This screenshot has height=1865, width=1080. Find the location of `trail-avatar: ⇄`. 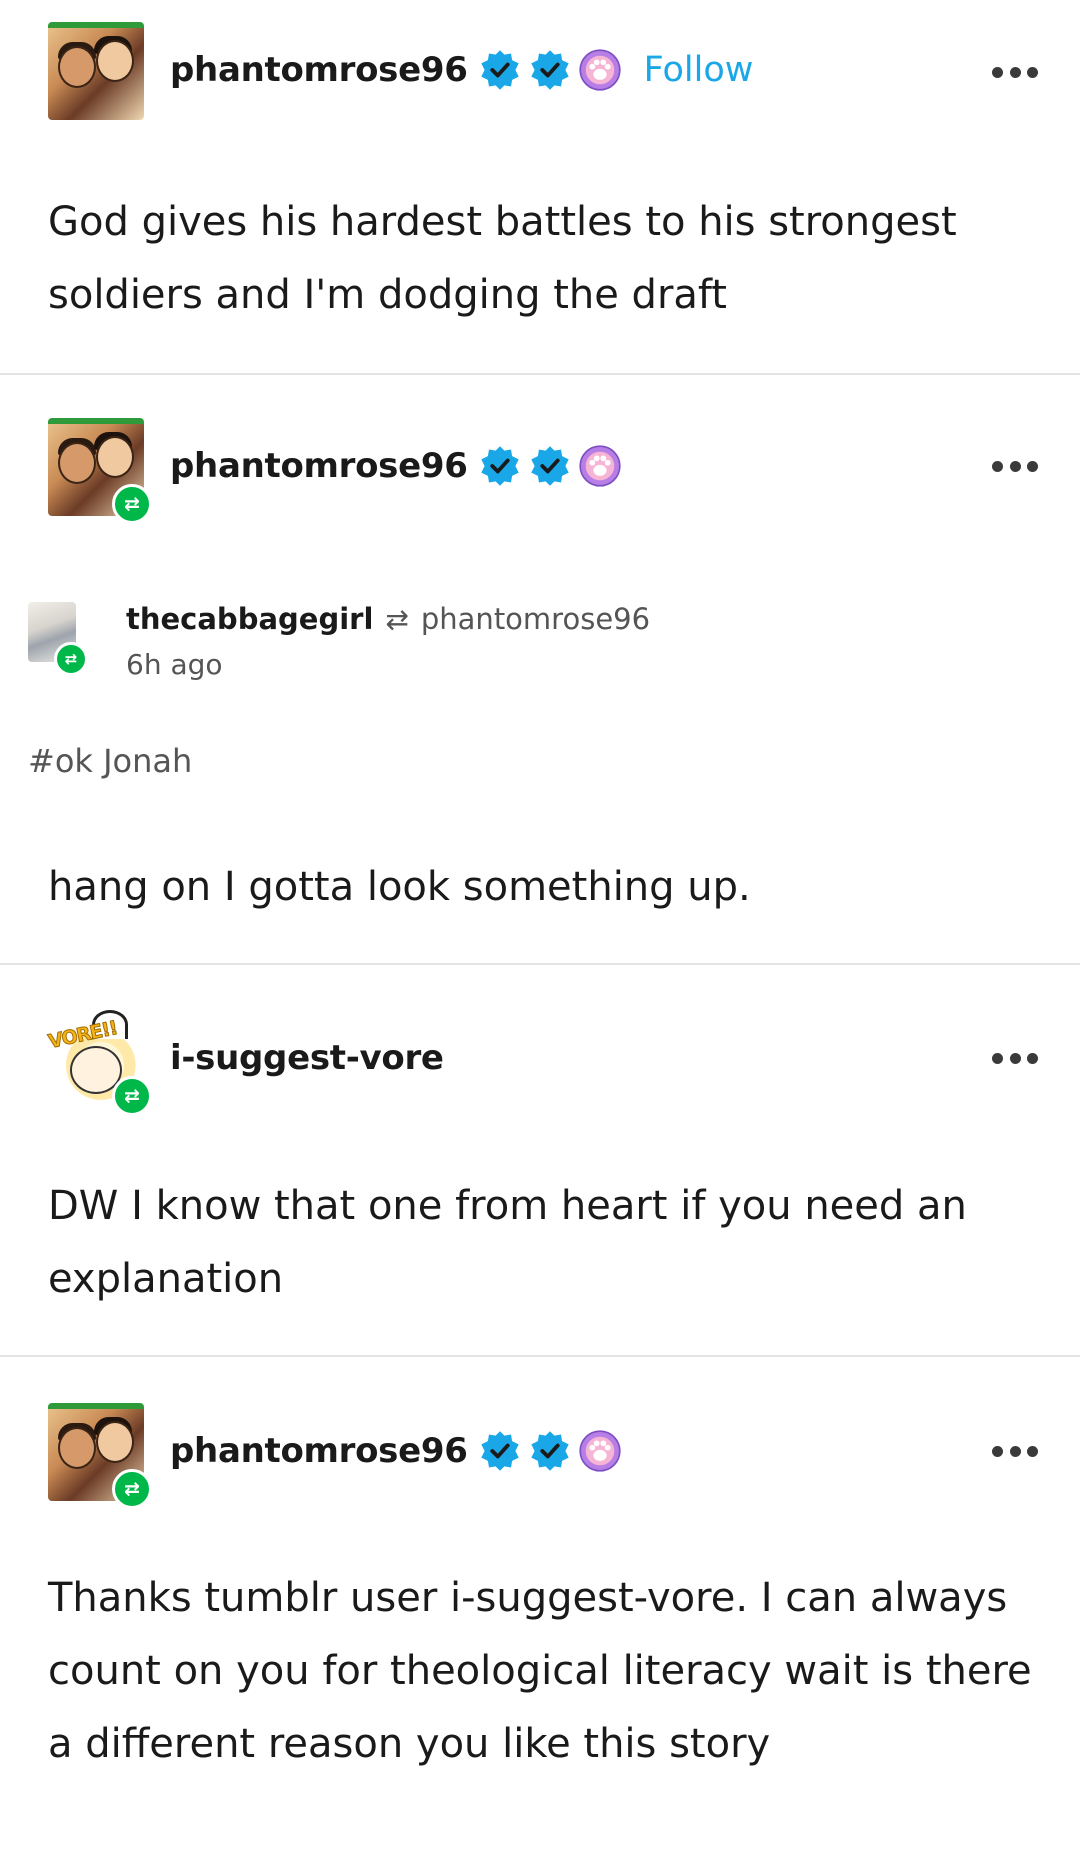

trail-avatar: ⇄ is located at coordinates (58, 639).